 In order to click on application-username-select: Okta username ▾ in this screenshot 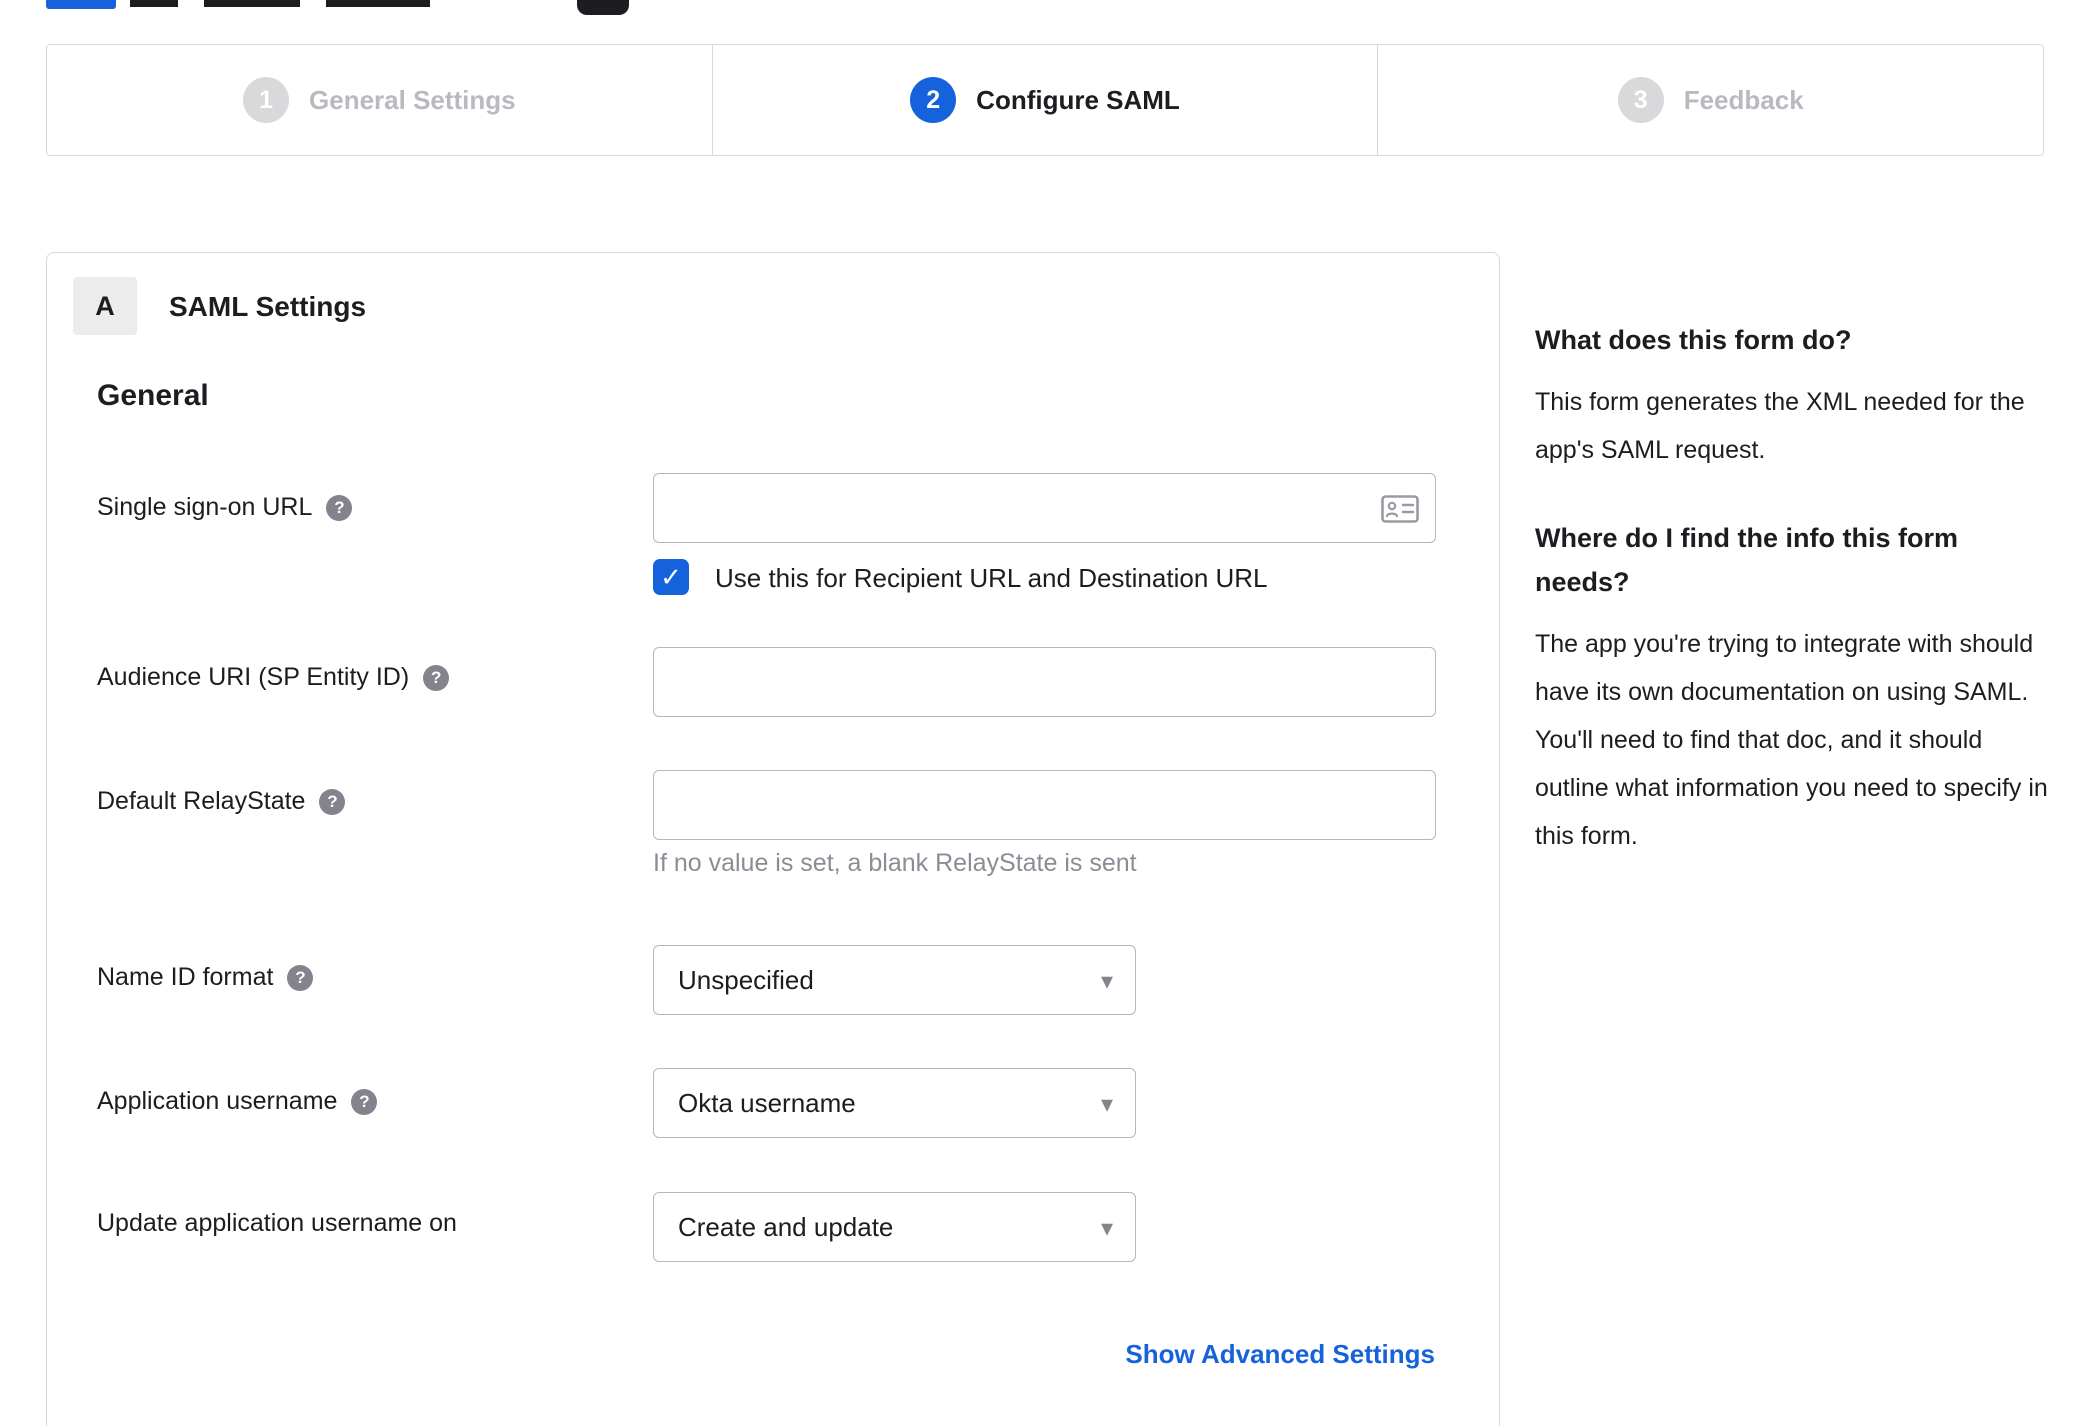, I will do `click(894, 1103)`.